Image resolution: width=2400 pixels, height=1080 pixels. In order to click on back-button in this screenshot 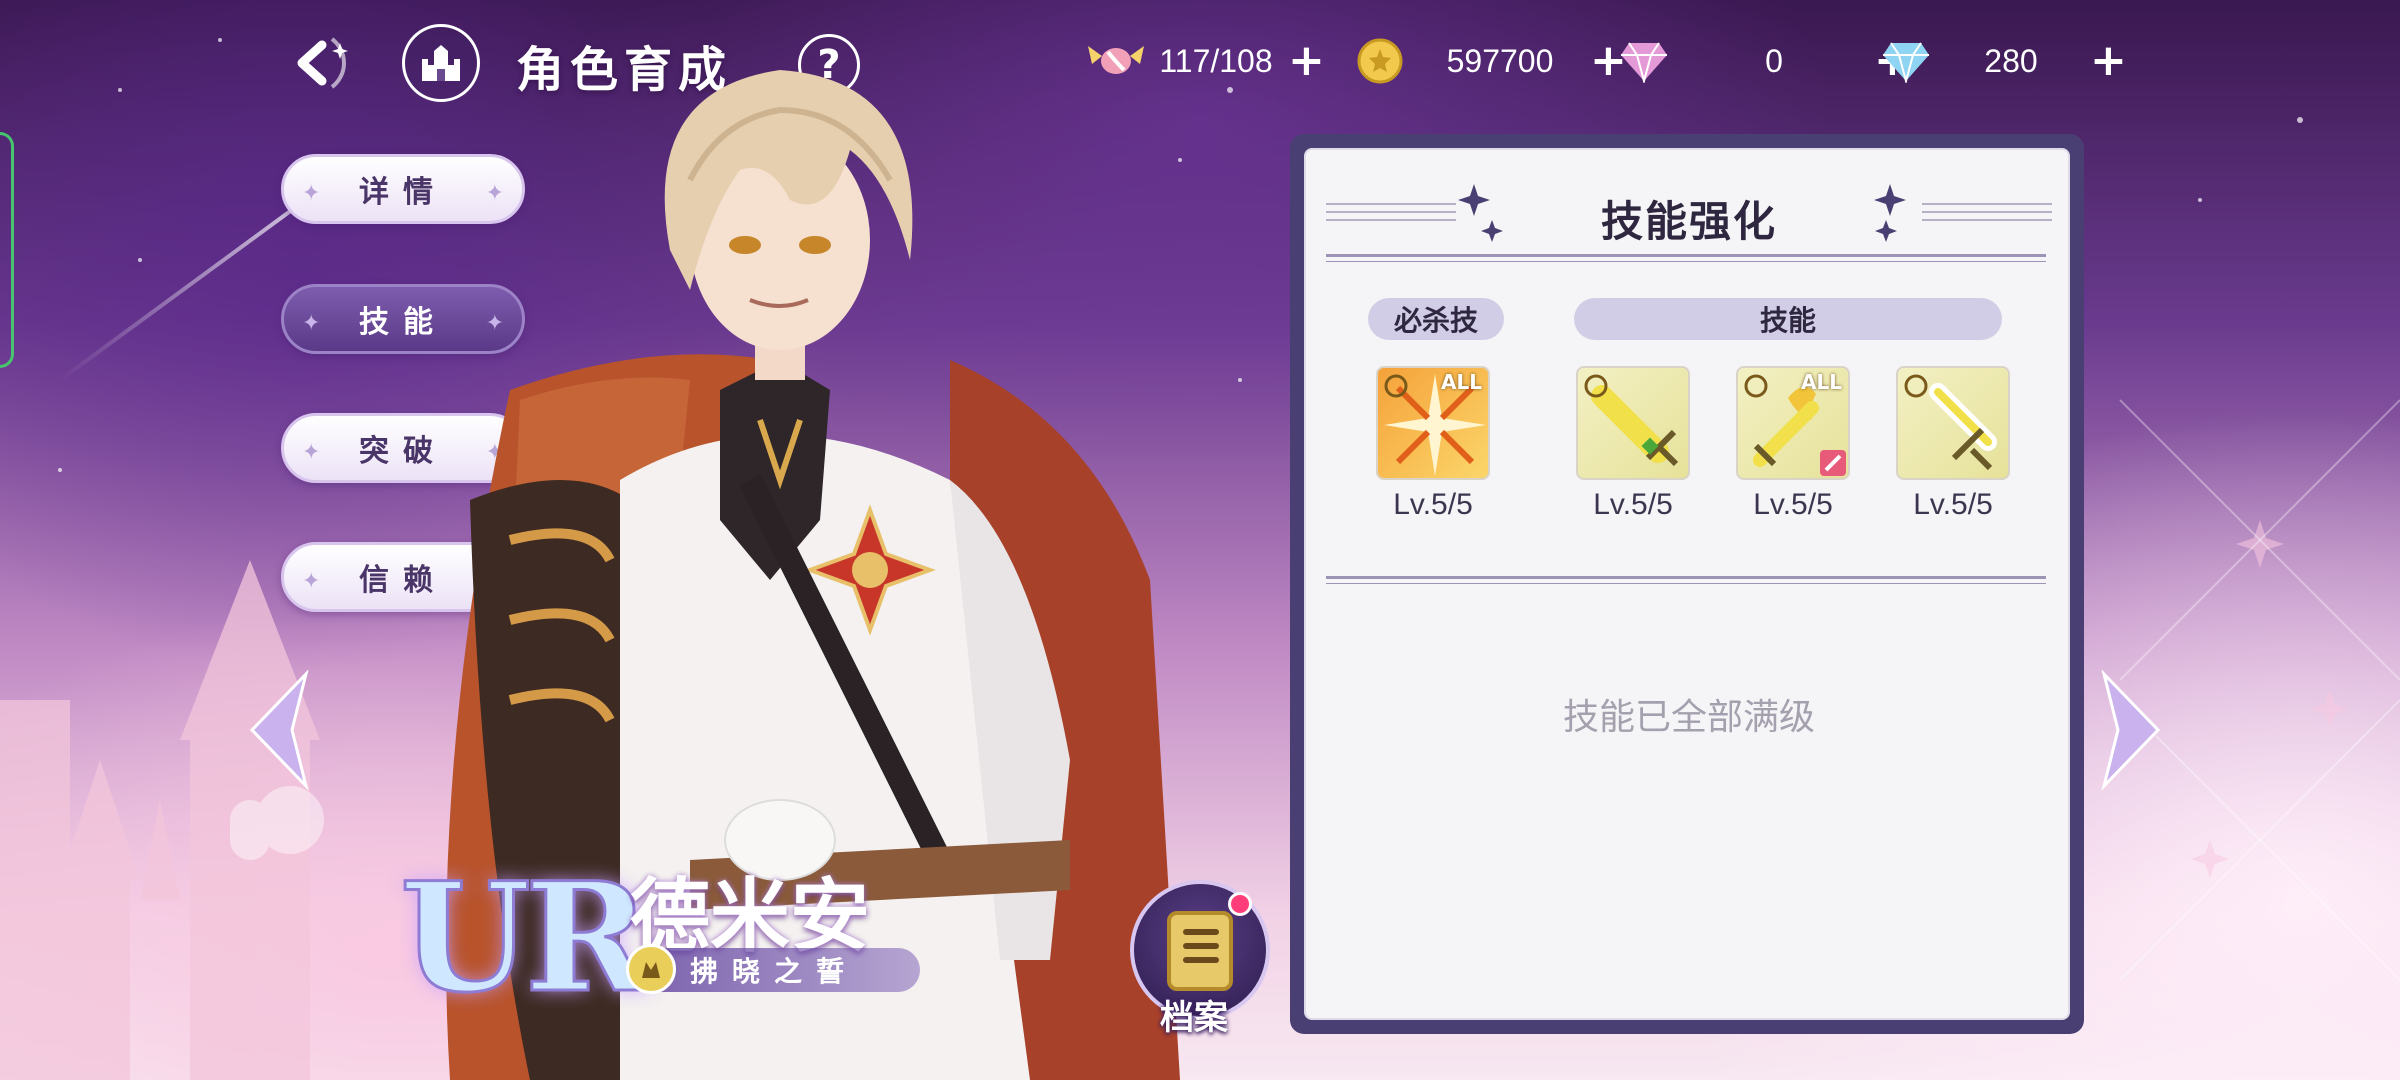, I will do `click(323, 63)`.